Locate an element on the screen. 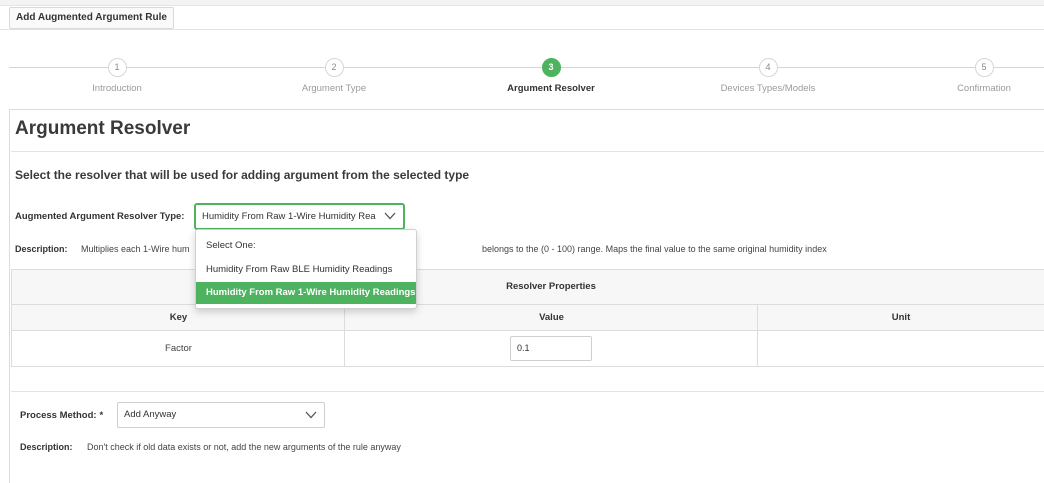  process-method-value: Add Anyway is located at coordinates (150, 414).